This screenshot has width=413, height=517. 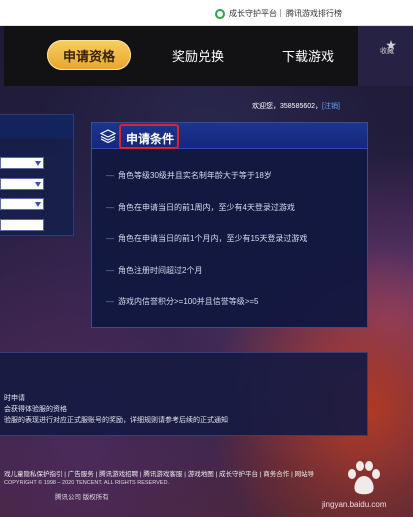 I want to click on notice-line: 会获得体验服的资格, so click(x=35, y=409).